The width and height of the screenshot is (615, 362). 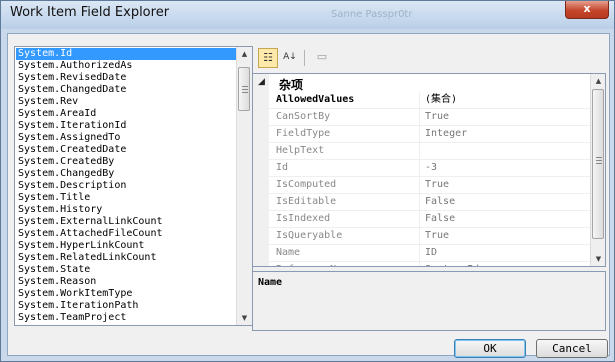 What do you see at coordinates (261, 170) in the screenshot?
I see `grid-left-margin` at bounding box center [261, 170].